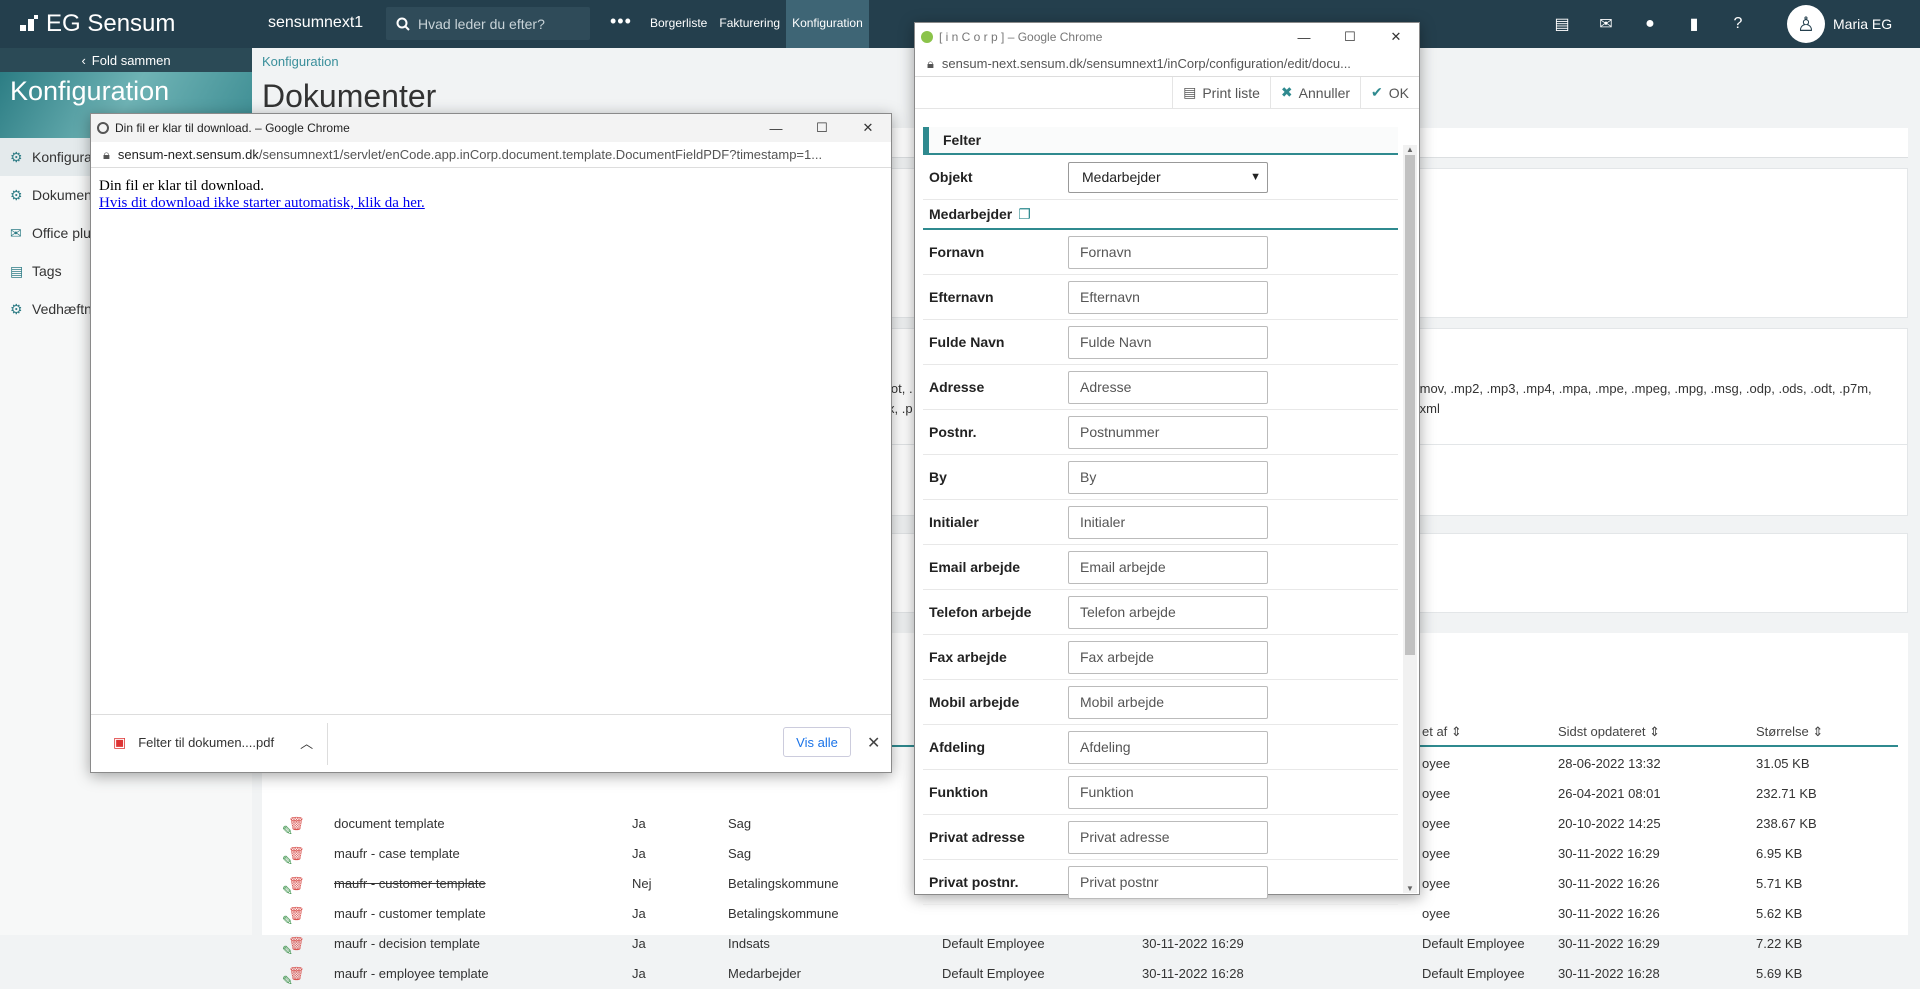 The height and width of the screenshot is (989, 1920). I want to click on field-input: Email arbejde, so click(1168, 567).